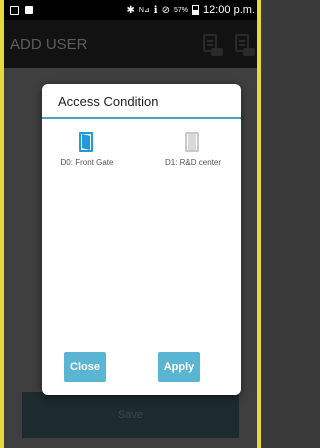 This screenshot has height=448, width=320. Describe the element at coordinates (130, 415) in the screenshot. I see `save-button: Save` at that location.